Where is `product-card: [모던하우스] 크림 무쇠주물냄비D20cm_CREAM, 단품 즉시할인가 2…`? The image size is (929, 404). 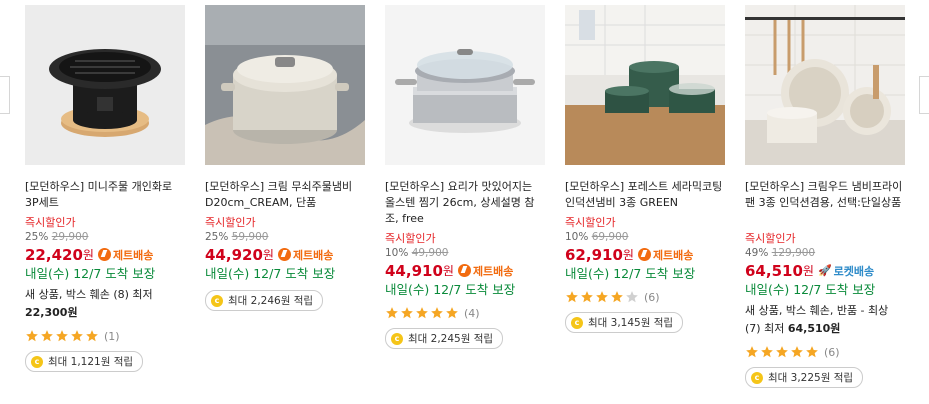
product-card: [모던하우스] 크림 무쇠주물냄비D20cm_CREAM, 단품 즉시할인가 2… is located at coordinates (285, 158).